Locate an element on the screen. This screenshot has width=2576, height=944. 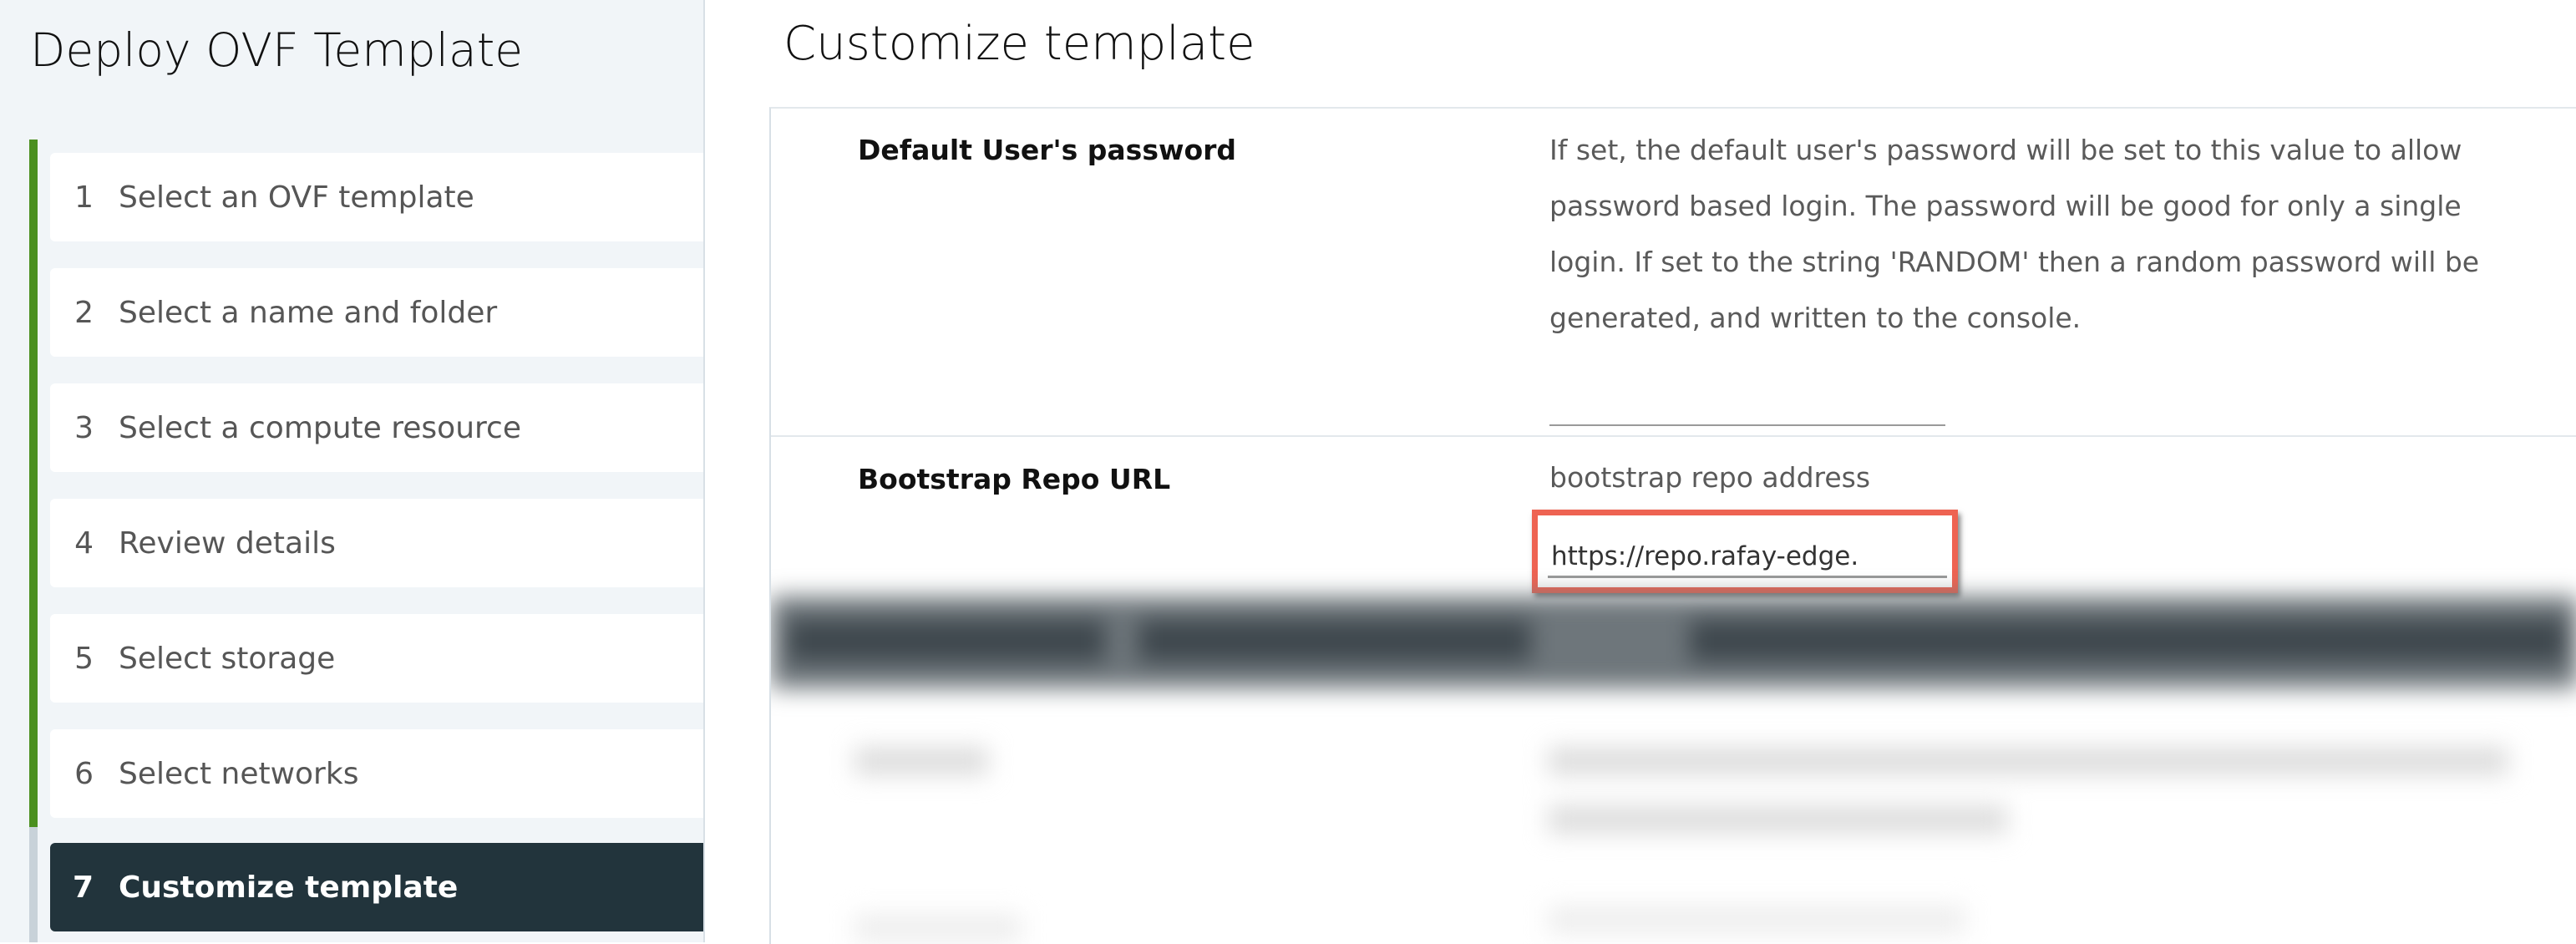
property-label: Default User's password is located at coordinates (1047, 150).